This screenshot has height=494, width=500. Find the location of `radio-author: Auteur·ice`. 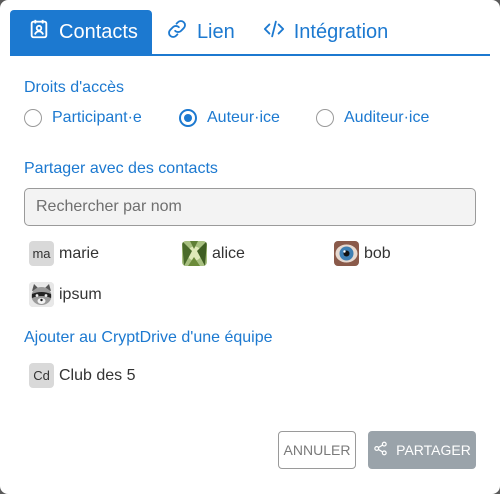

radio-author: Auteur·ice is located at coordinates (229, 118).